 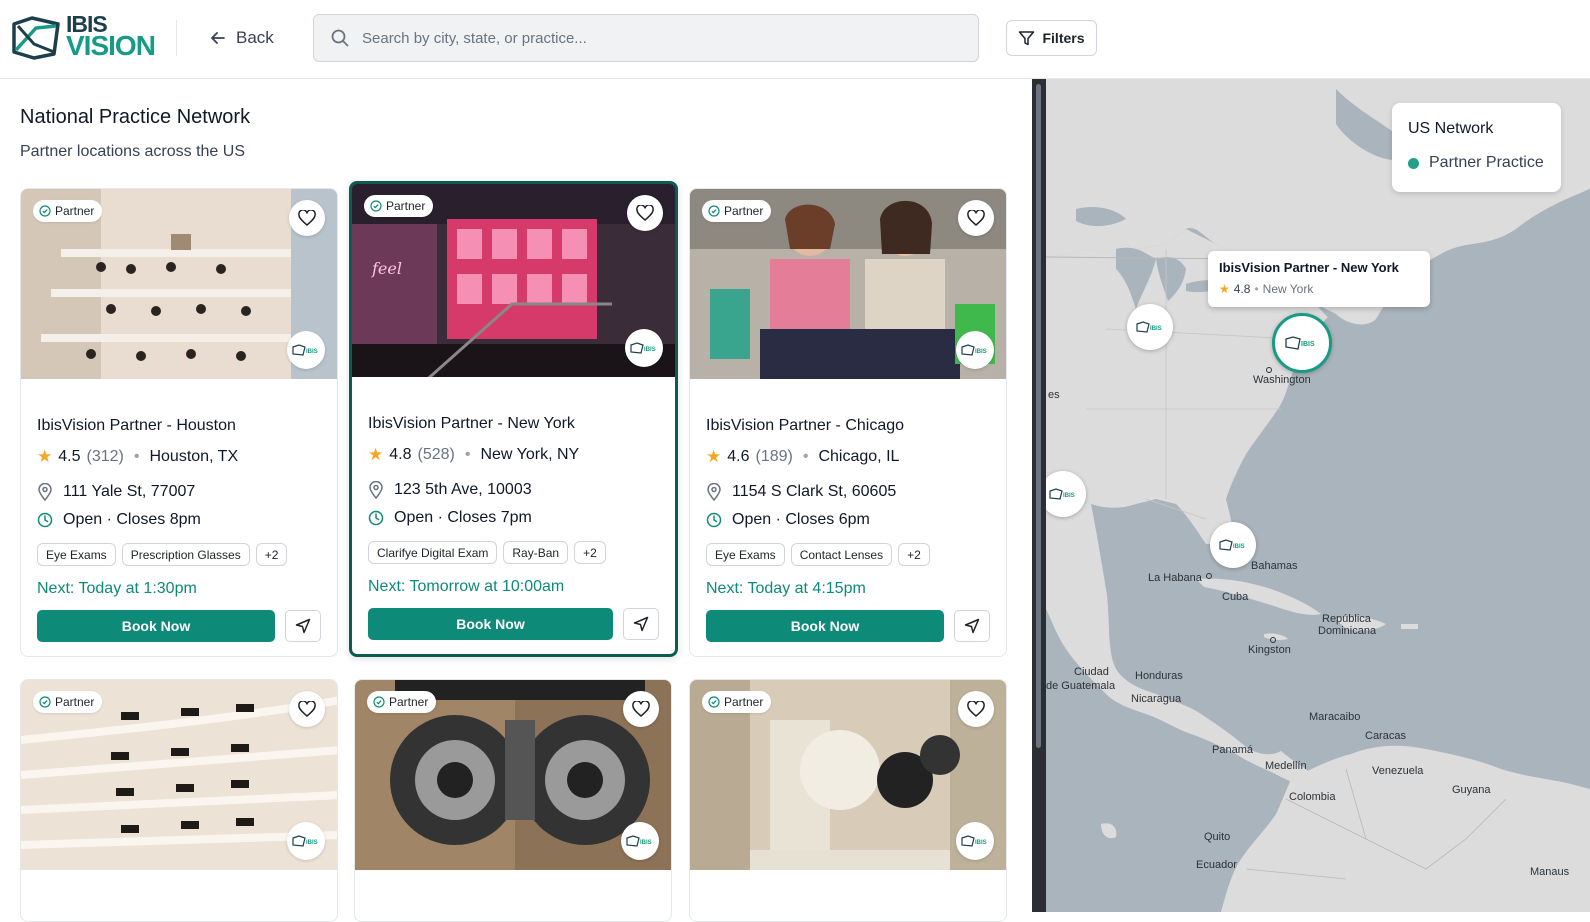 What do you see at coordinates (1550, 872) in the screenshot?
I see `map-label-manaus: Manaus` at bounding box center [1550, 872].